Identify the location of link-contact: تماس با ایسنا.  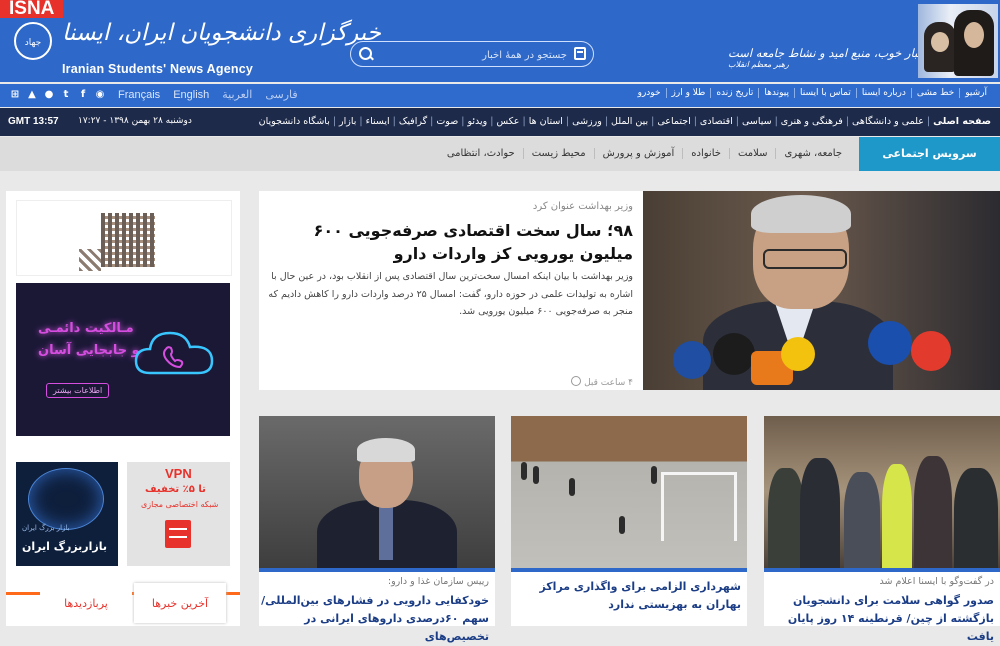
(824, 93).